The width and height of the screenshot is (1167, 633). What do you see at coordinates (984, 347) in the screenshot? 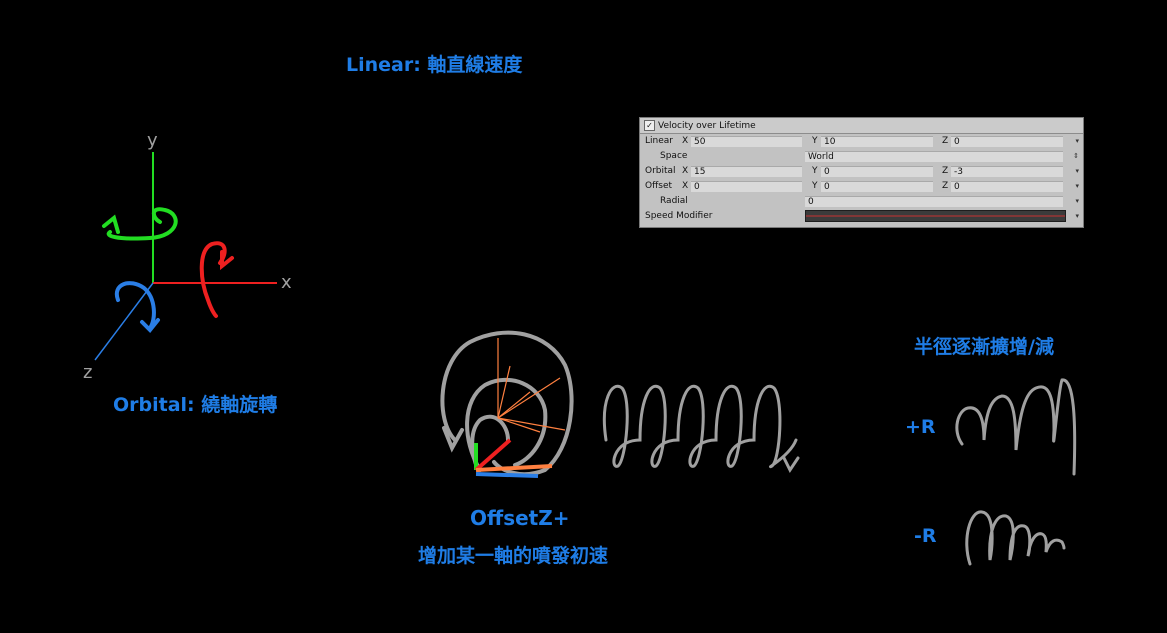
I see `radial-title: 半徑逐漸擴增/減` at bounding box center [984, 347].